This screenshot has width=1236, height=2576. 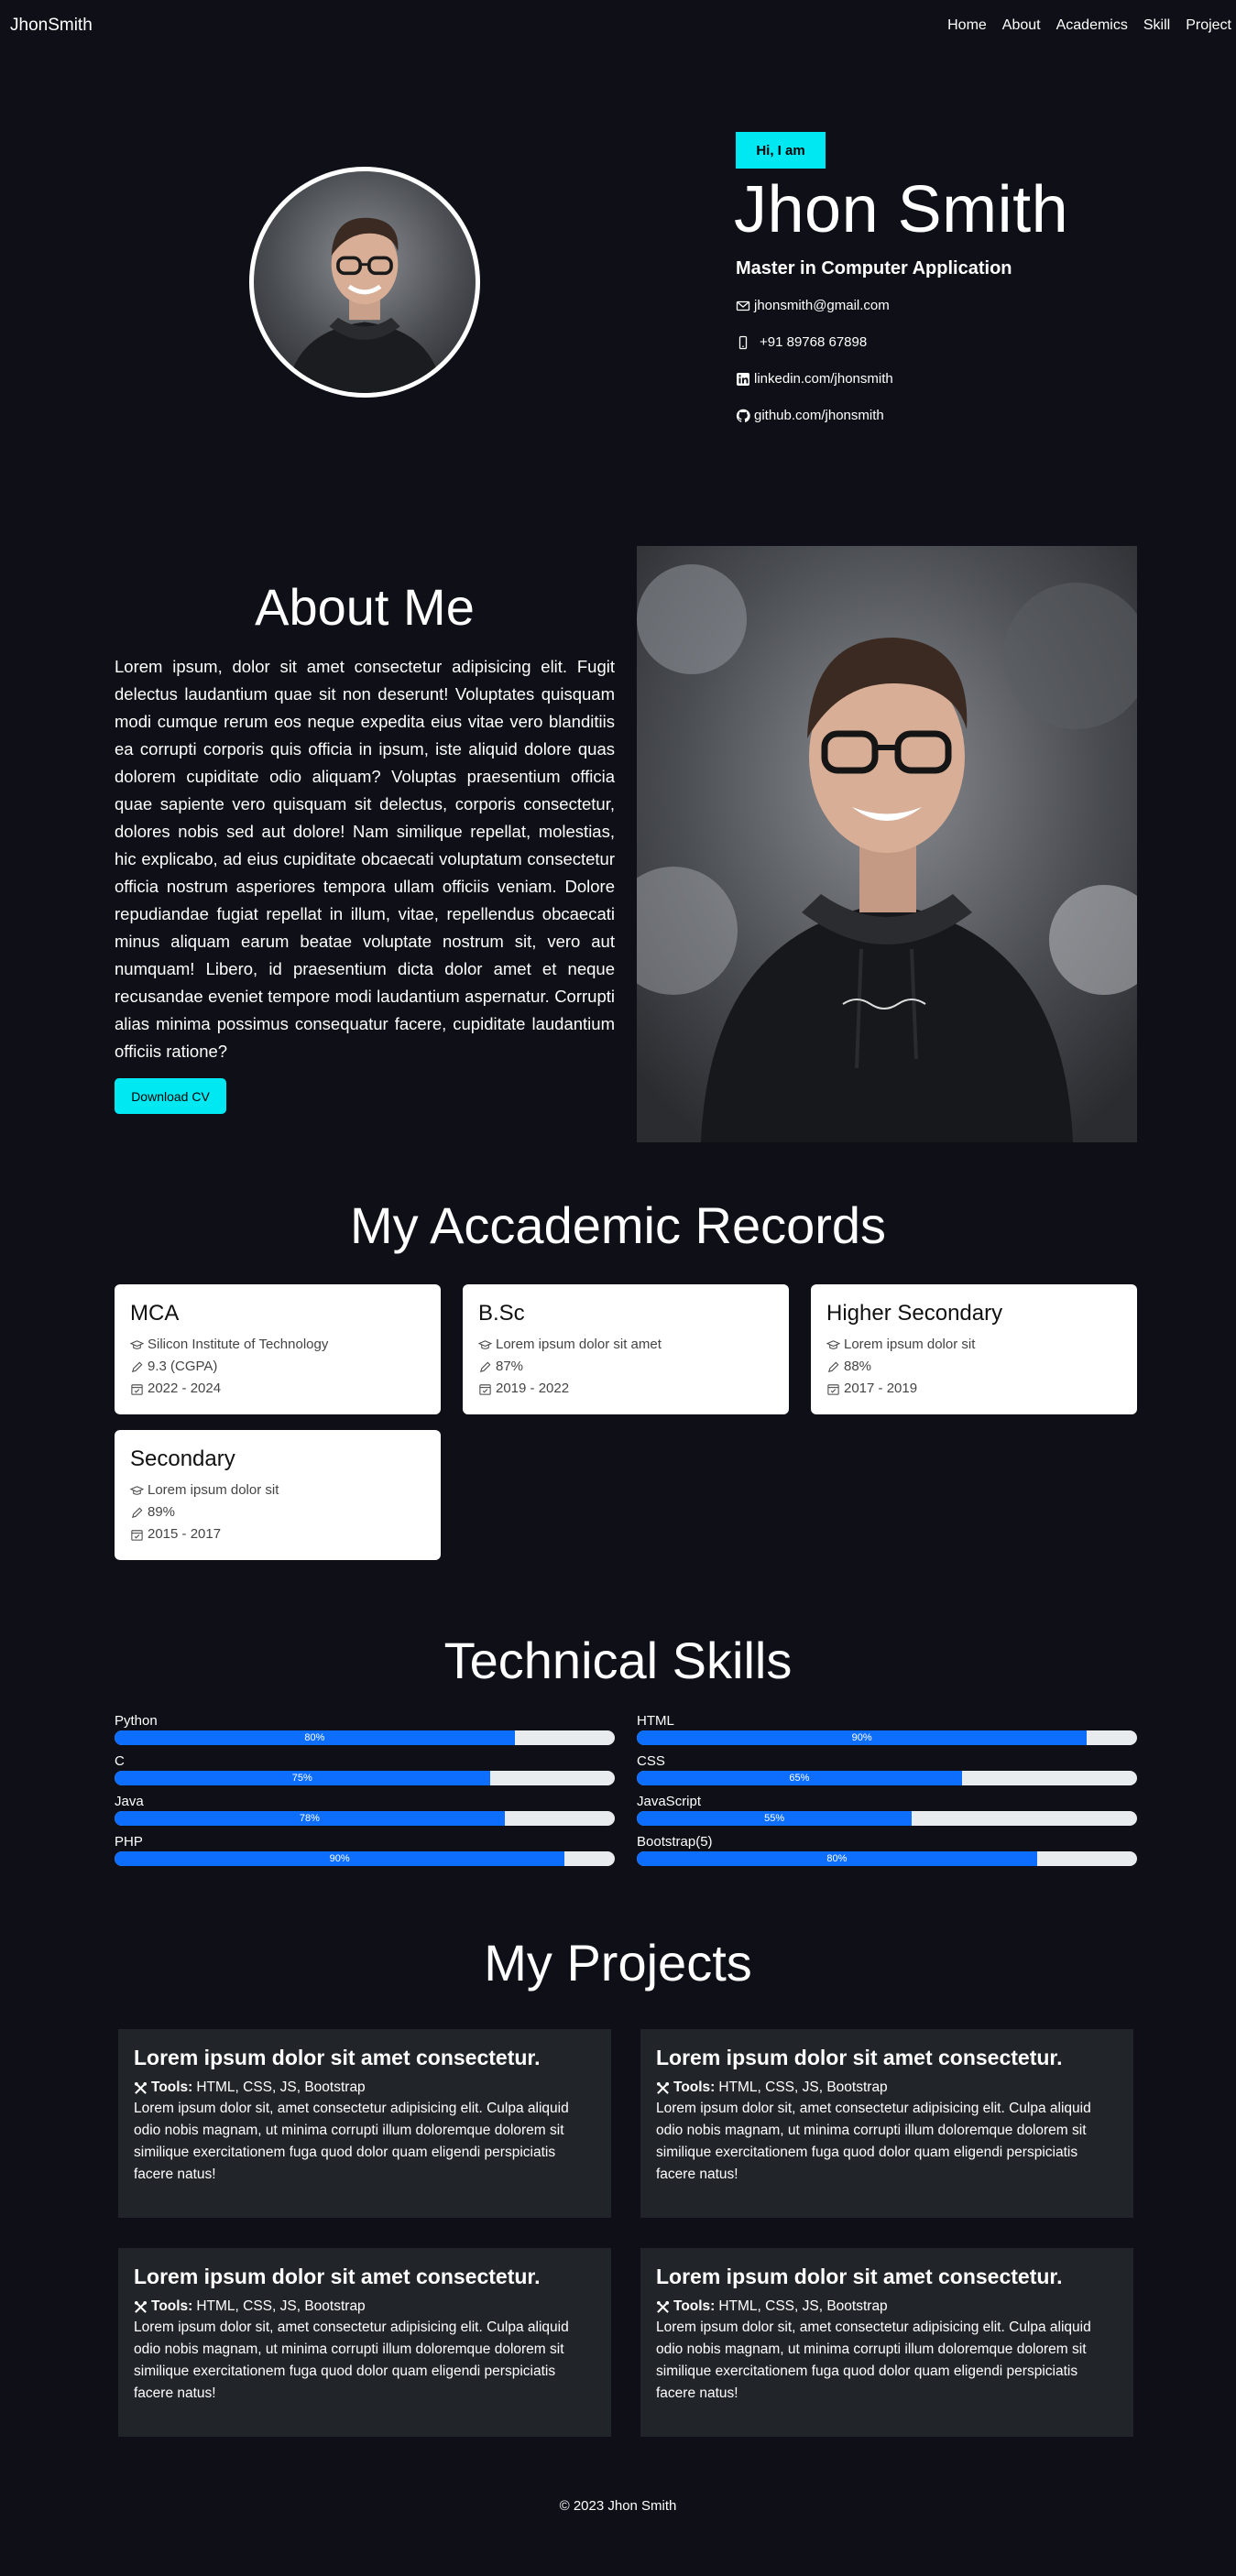 What do you see at coordinates (743, 306) in the screenshot?
I see `envelope-icon` at bounding box center [743, 306].